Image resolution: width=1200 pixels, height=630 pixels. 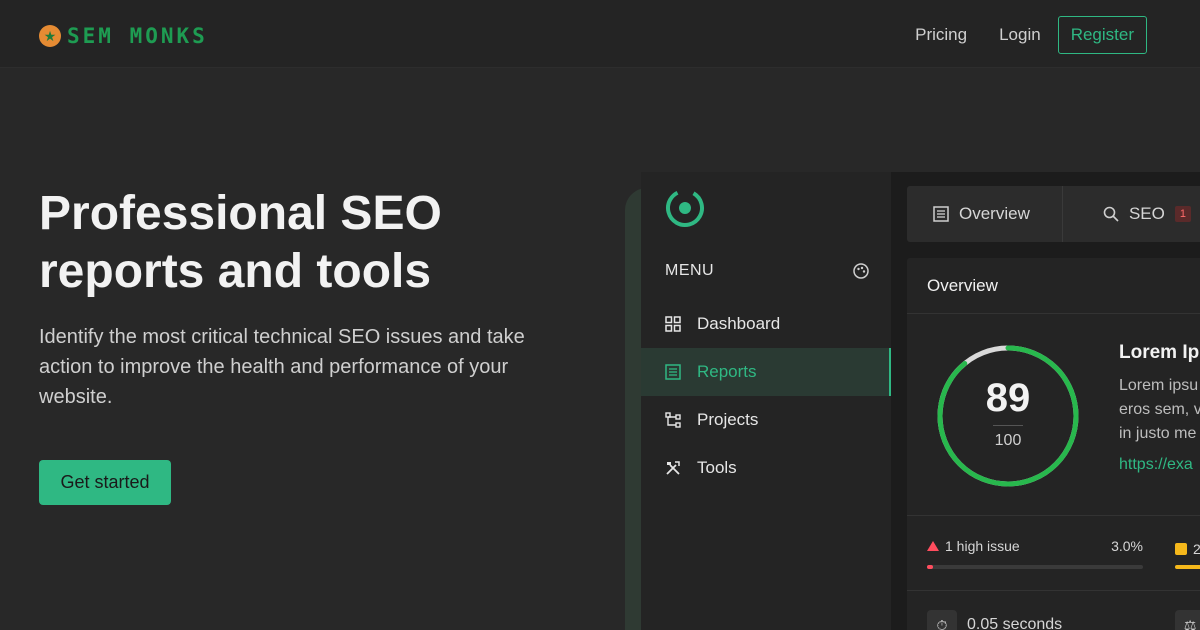 I want to click on sidebar-item-dashboard: Dashboard, so click(x=766, y=324).